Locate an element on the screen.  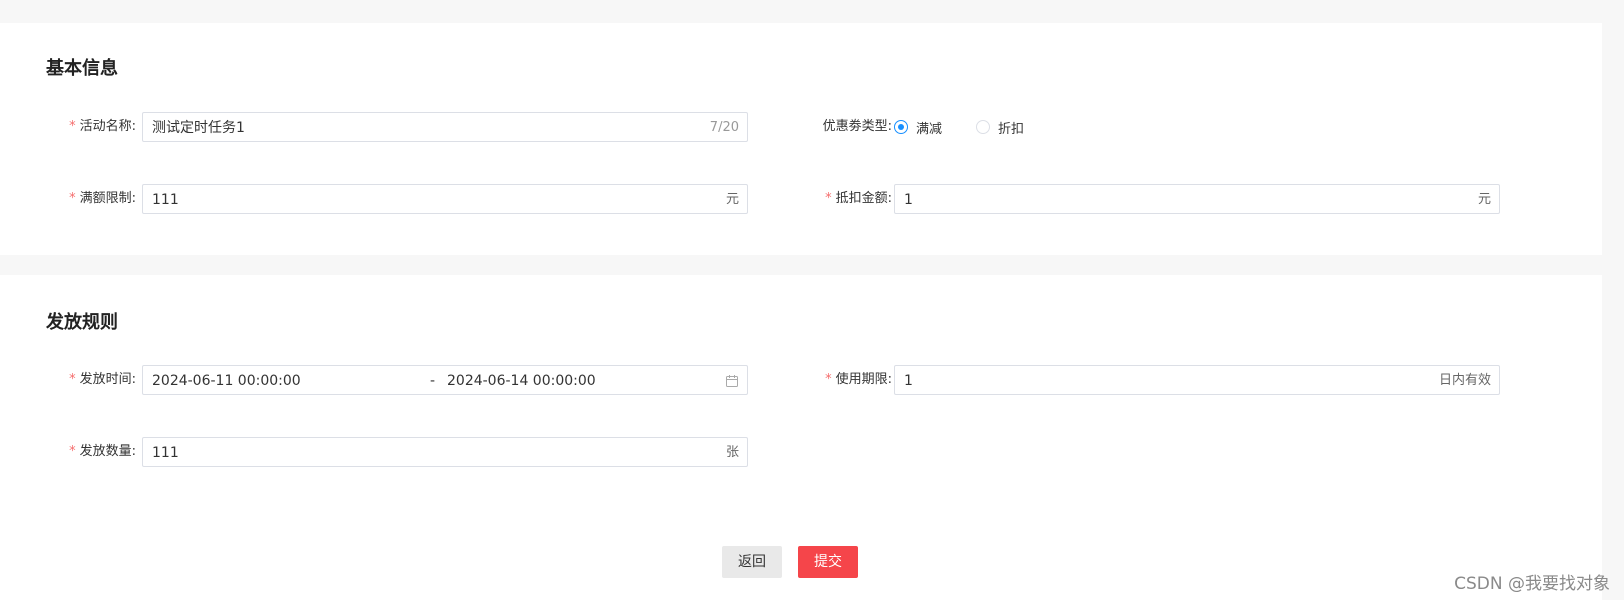
validity-value: 1 is located at coordinates (908, 381).